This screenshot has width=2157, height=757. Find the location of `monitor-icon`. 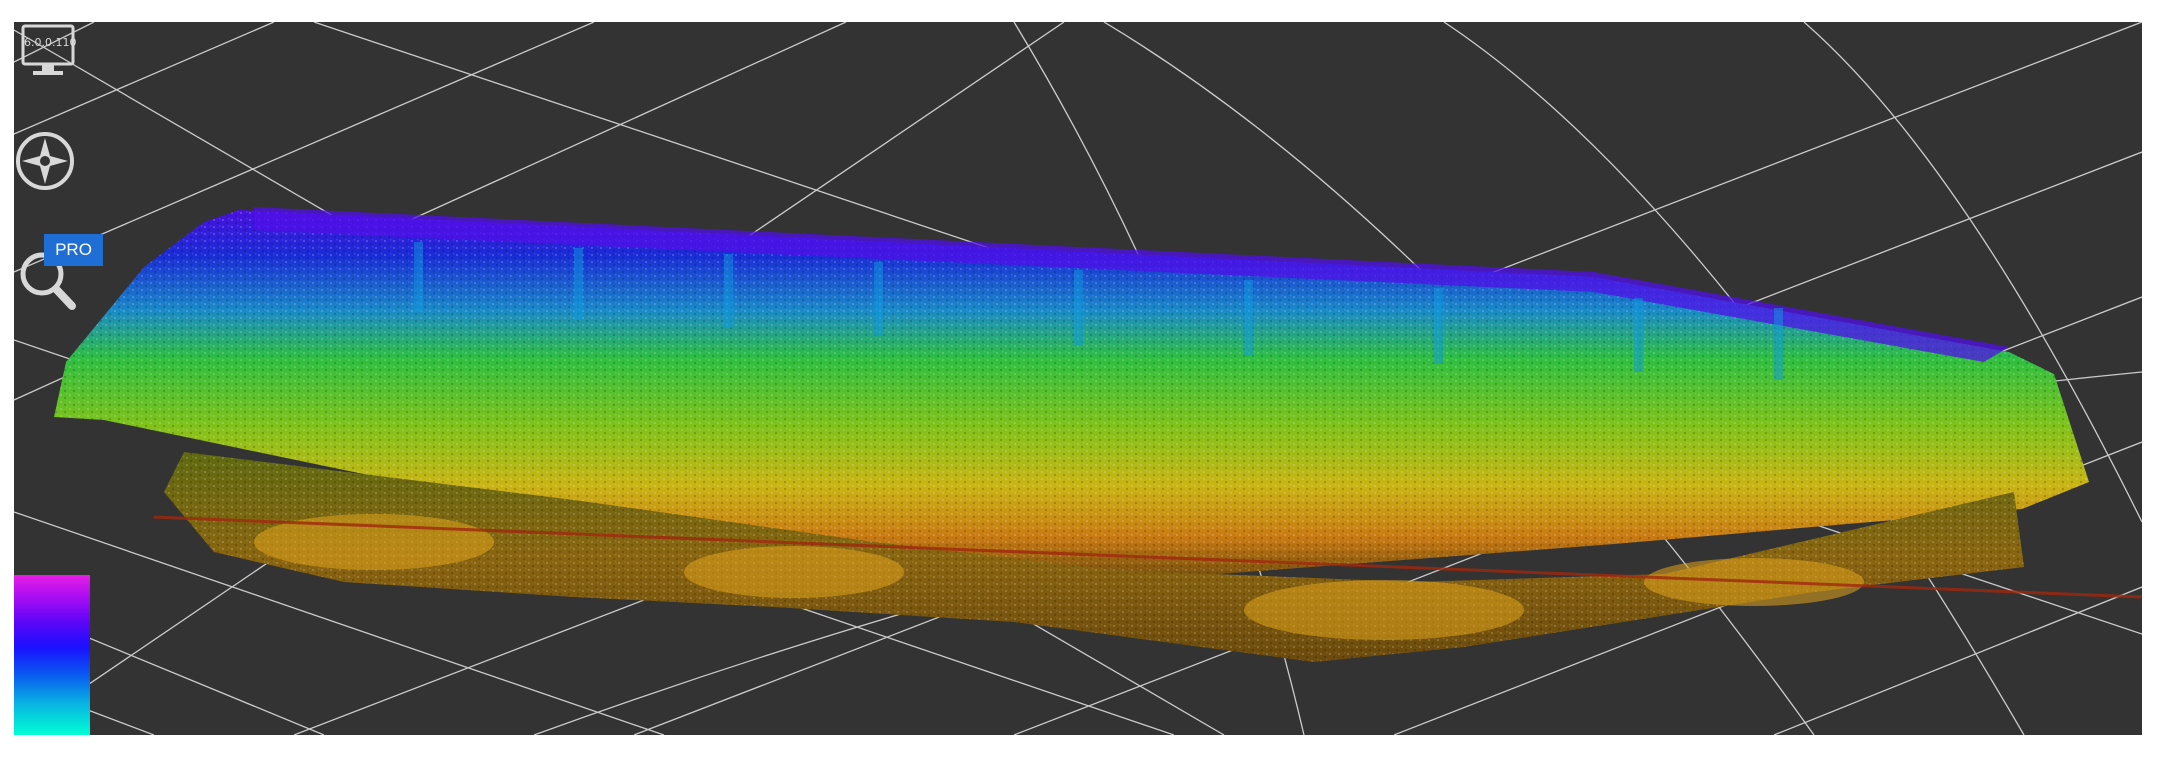

monitor-icon is located at coordinates (48, 49).